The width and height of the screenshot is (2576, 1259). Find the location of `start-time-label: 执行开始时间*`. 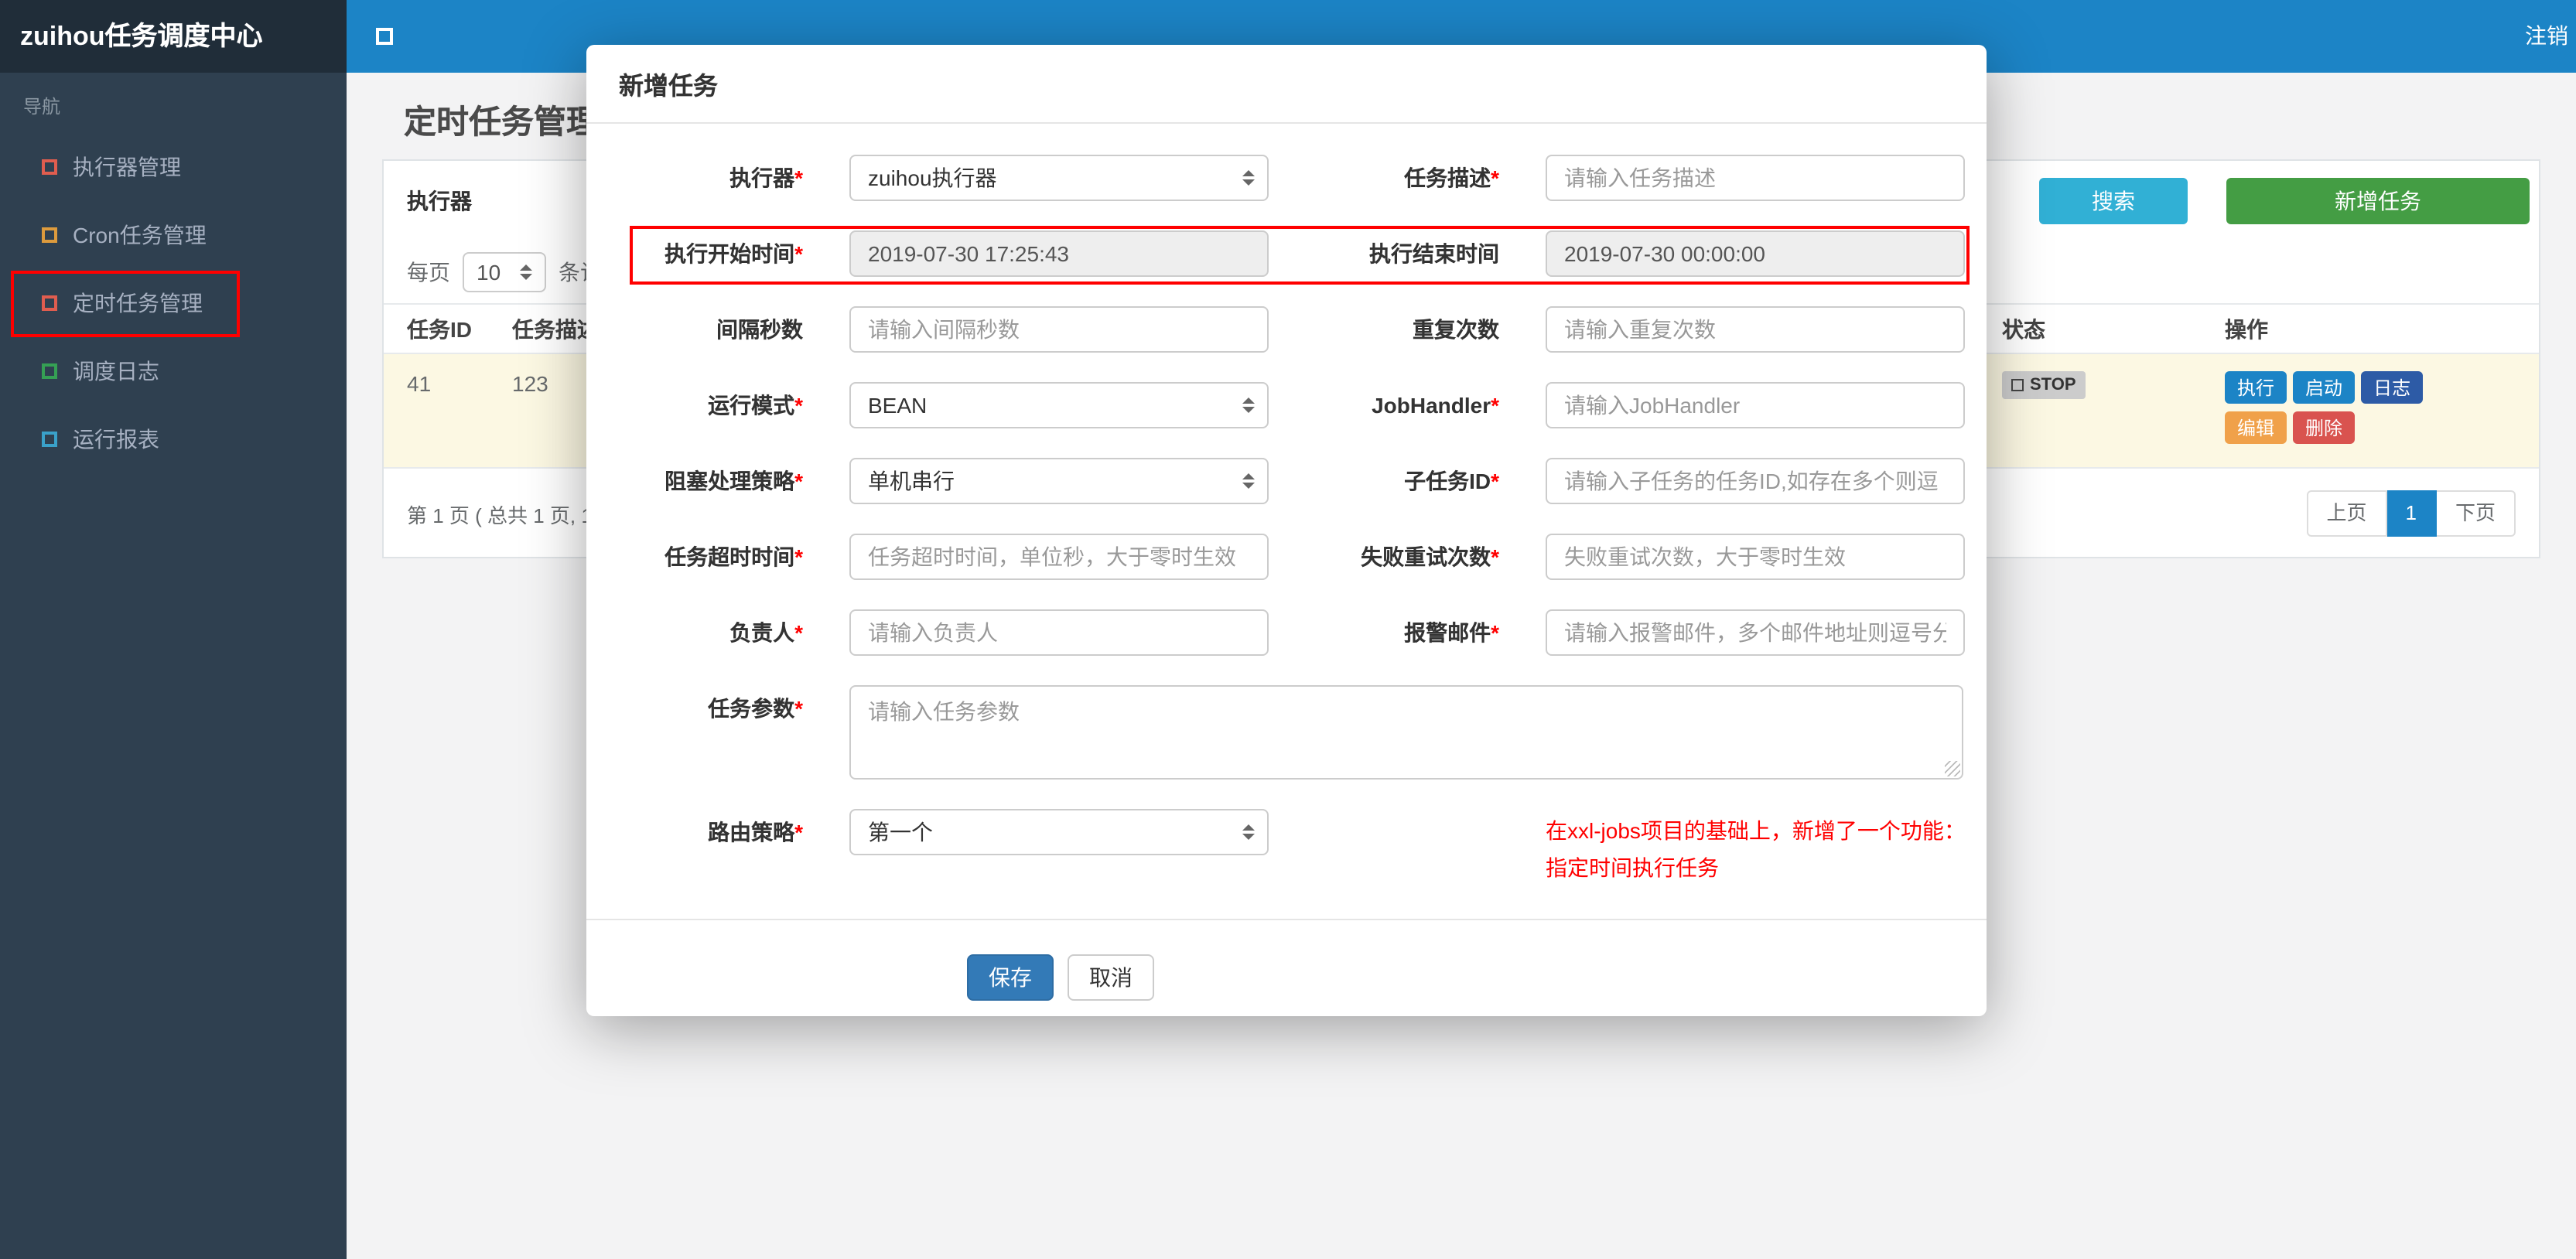

start-time-label: 执行开始时间* is located at coordinates (733, 253).